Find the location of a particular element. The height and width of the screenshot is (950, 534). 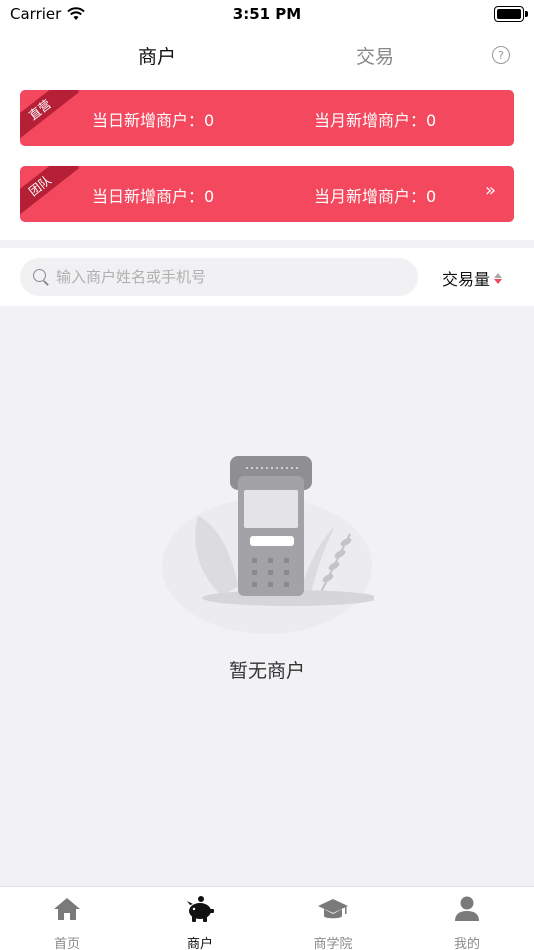

ribbon-wrapper: 直营 is located at coordinates (50, 118).